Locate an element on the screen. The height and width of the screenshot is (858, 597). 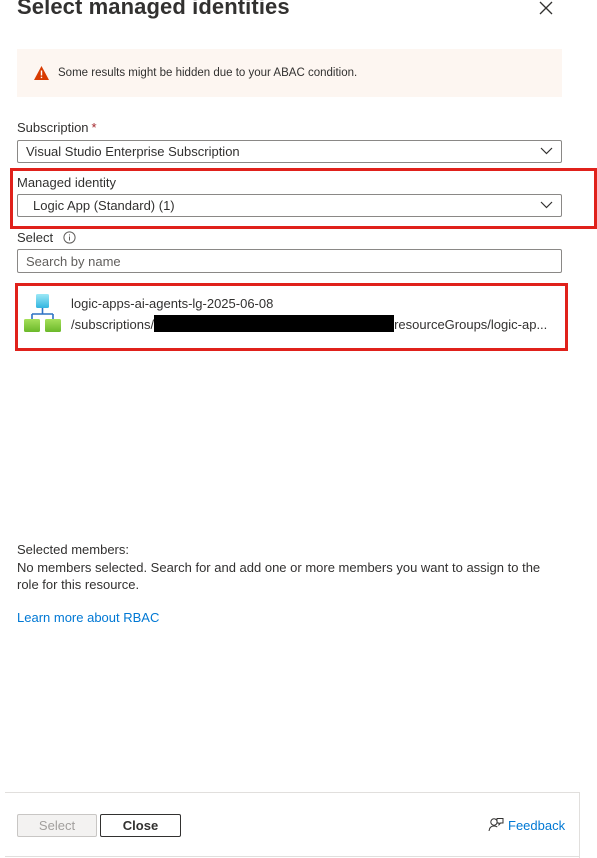
panel-title: Select managed identities is located at coordinates (153, 9).